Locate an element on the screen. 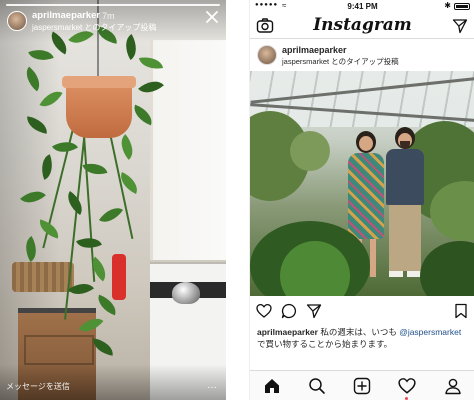 Image resolution: width=474 pixels, height=400 pixels. instagram-logo: Instagram is located at coordinates (362, 25).